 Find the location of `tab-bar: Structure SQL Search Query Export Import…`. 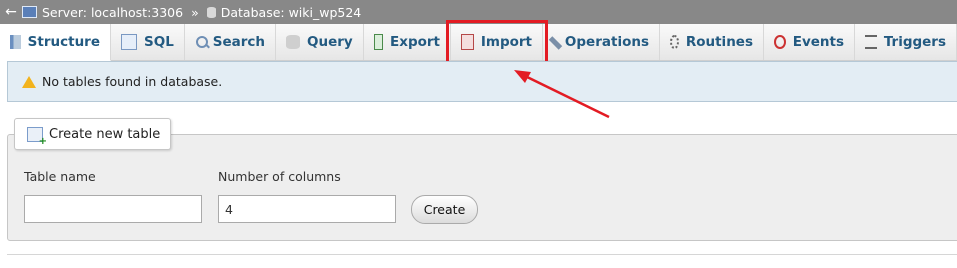

tab-bar: Structure SQL Search Query Export Import… is located at coordinates (478, 42).